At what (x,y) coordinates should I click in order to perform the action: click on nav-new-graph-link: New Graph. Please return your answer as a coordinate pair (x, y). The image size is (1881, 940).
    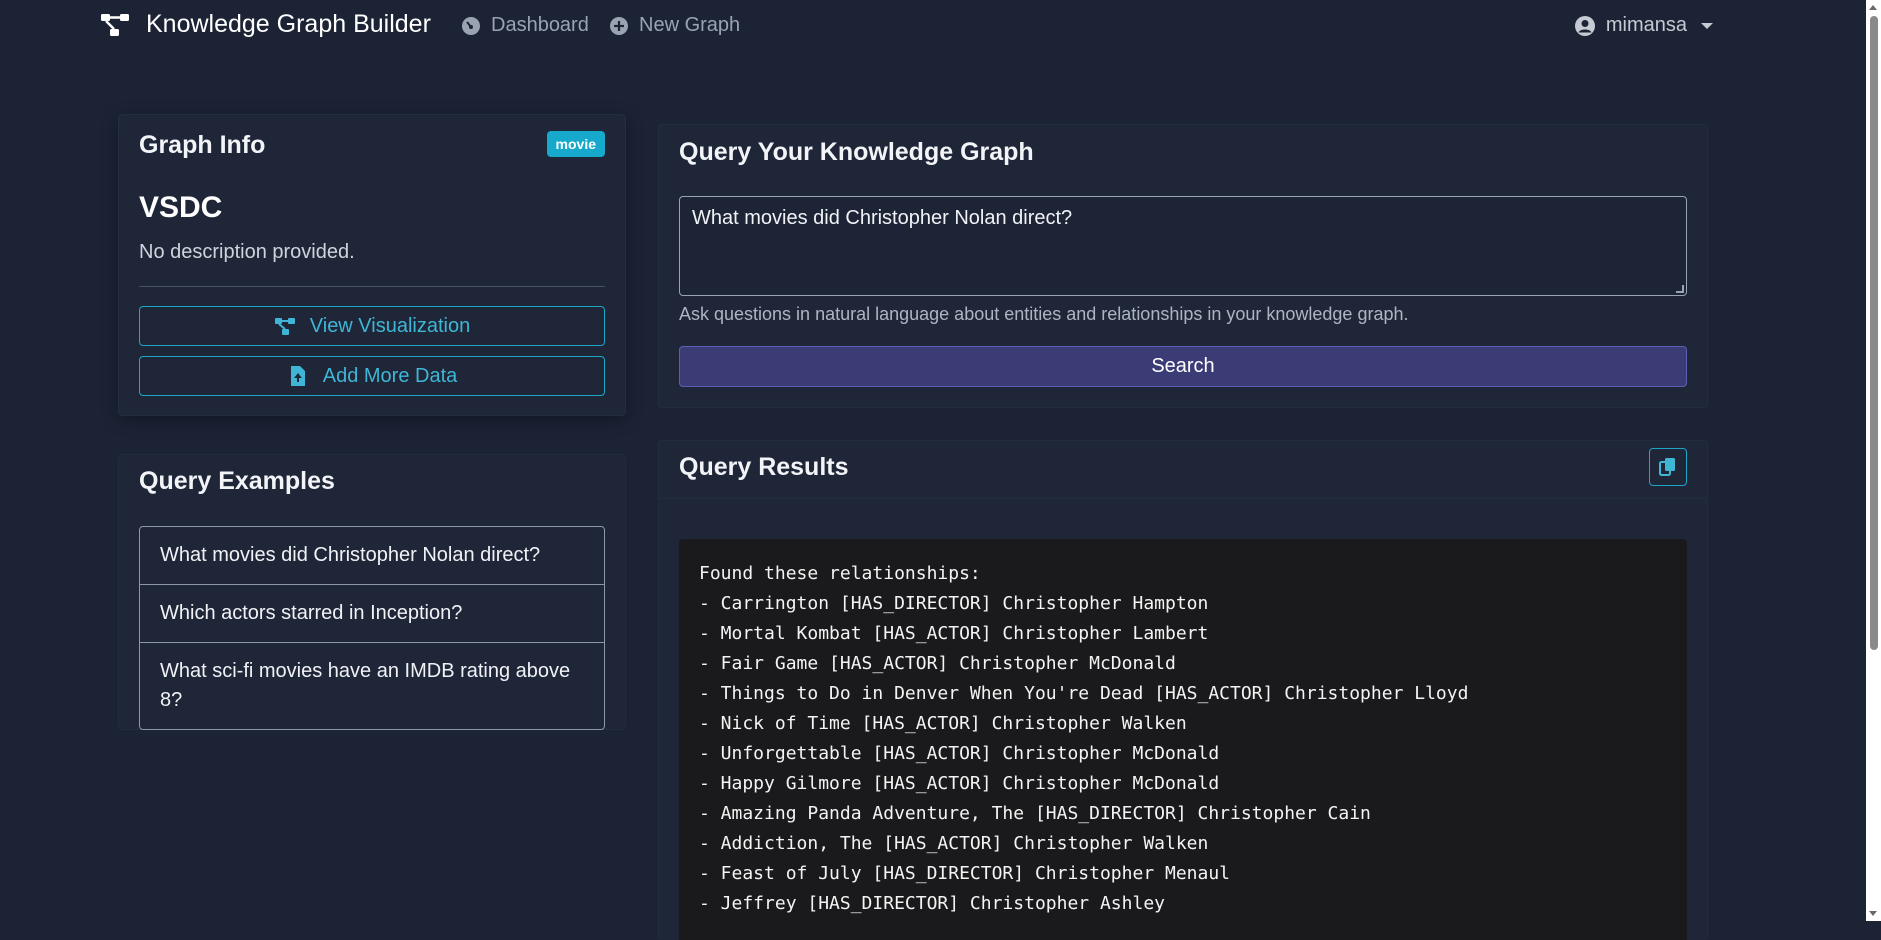
    Looking at the image, I should click on (674, 25).